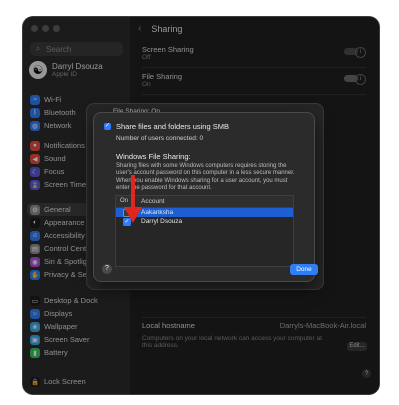  I want to click on annotation-arrow, so click(133, 199).